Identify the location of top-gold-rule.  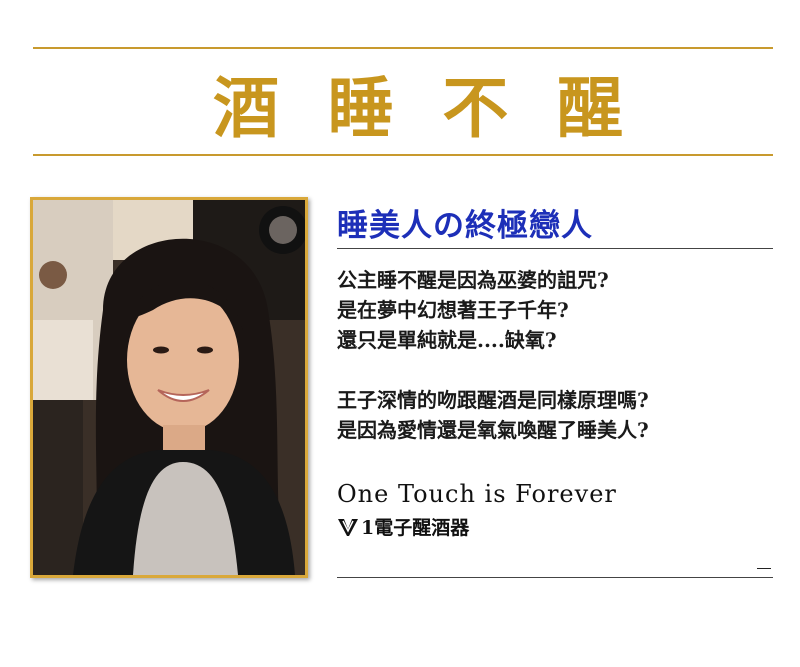
(403, 48).